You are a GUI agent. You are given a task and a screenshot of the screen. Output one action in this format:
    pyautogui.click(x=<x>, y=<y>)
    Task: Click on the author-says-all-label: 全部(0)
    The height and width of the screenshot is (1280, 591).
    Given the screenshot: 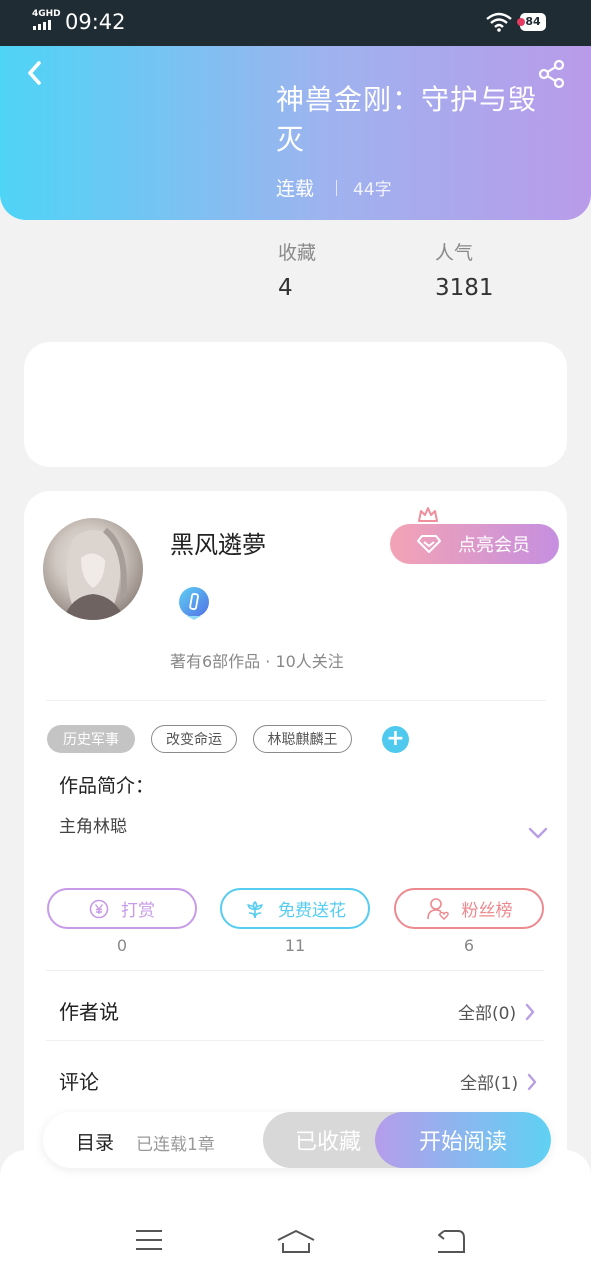 What is the action you would take?
    pyautogui.click(x=487, y=1014)
    